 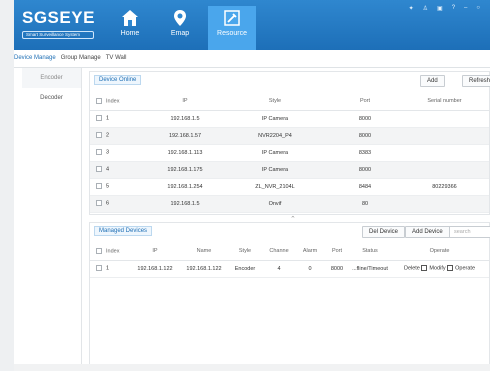 I want to click on window-controls: ✦ ♙ ▣ ? – ○, so click(x=444, y=8).